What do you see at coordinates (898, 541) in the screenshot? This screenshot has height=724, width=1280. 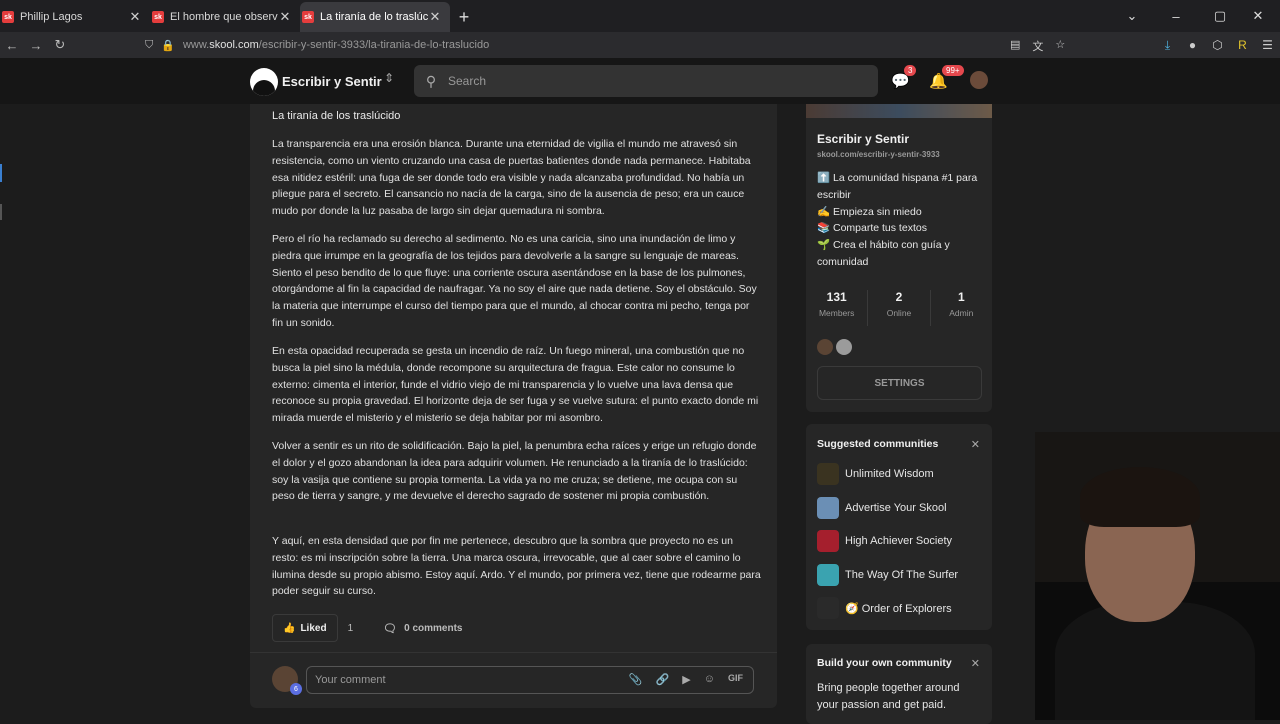 I see `suggested-name: High Achiever Society` at bounding box center [898, 541].